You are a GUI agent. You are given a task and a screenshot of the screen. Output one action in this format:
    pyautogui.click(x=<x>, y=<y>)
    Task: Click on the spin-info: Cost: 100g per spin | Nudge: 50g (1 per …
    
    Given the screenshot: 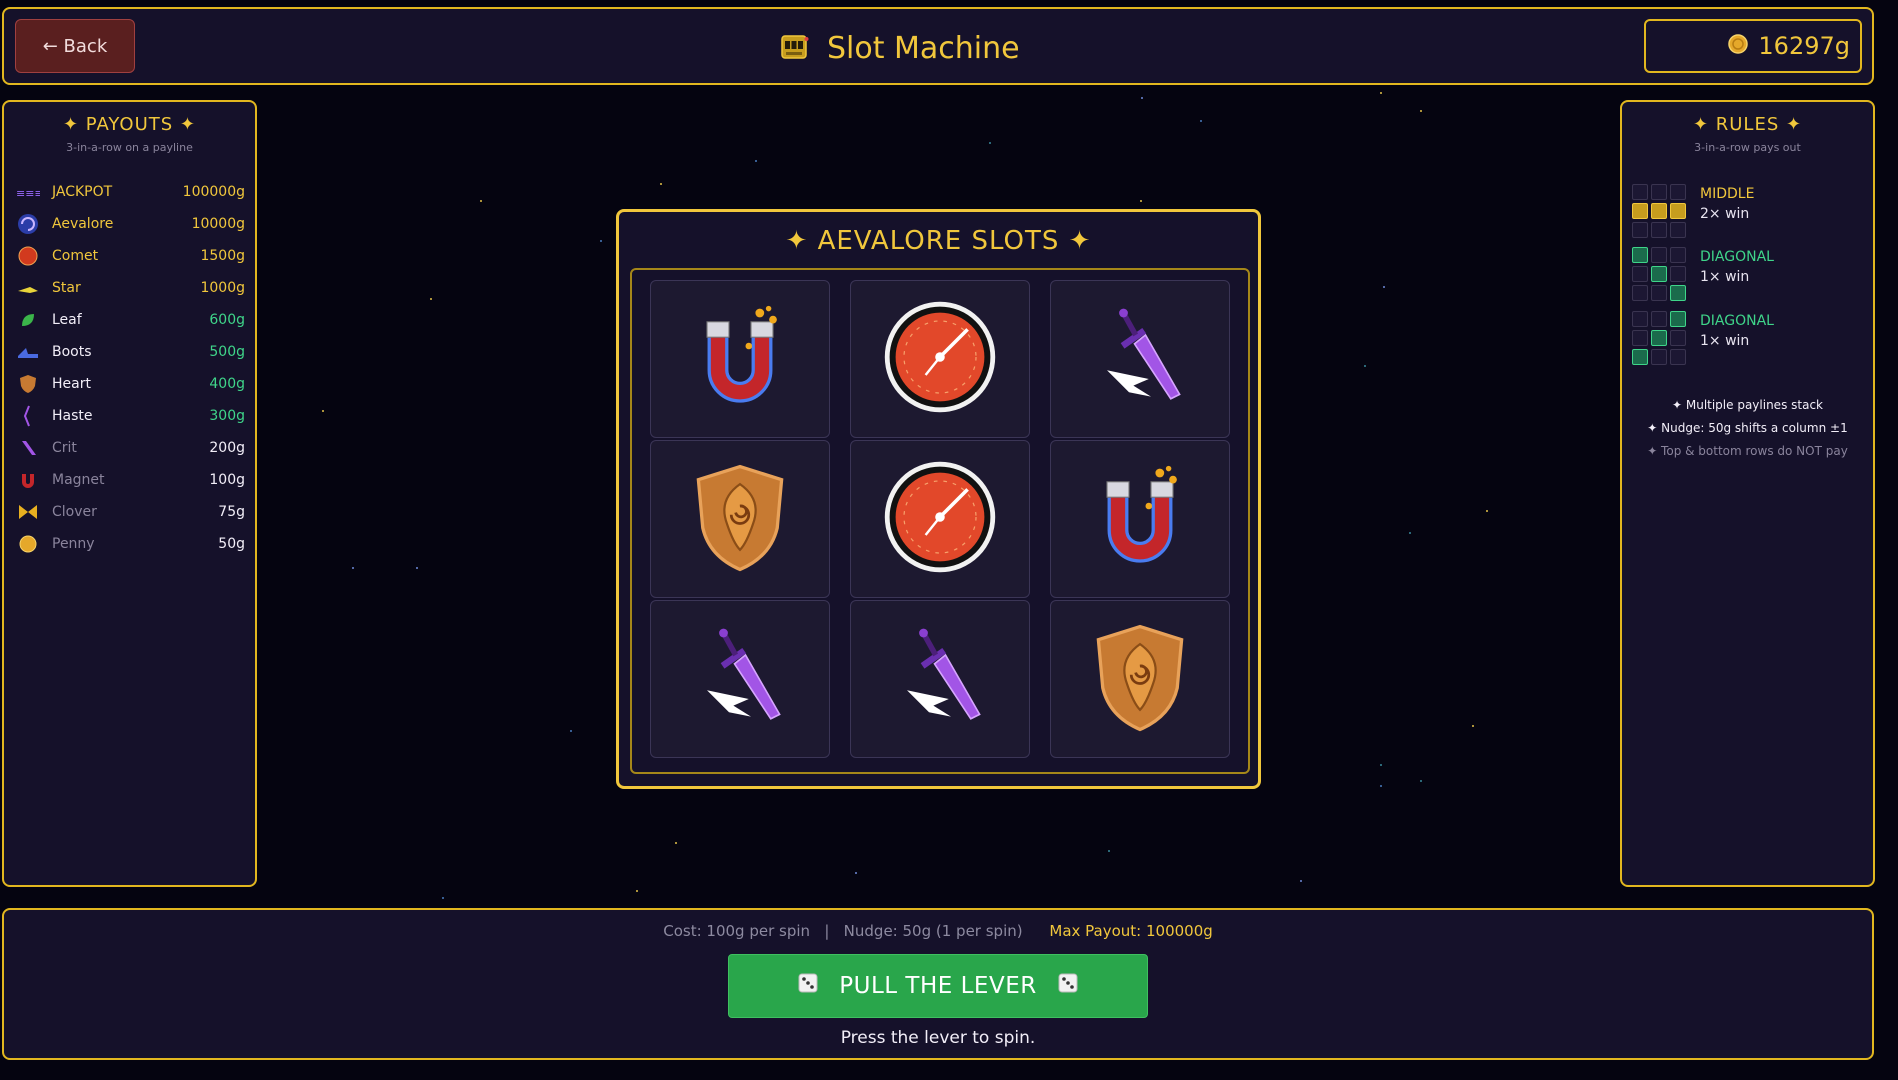 What is the action you would take?
    pyautogui.click(x=938, y=931)
    